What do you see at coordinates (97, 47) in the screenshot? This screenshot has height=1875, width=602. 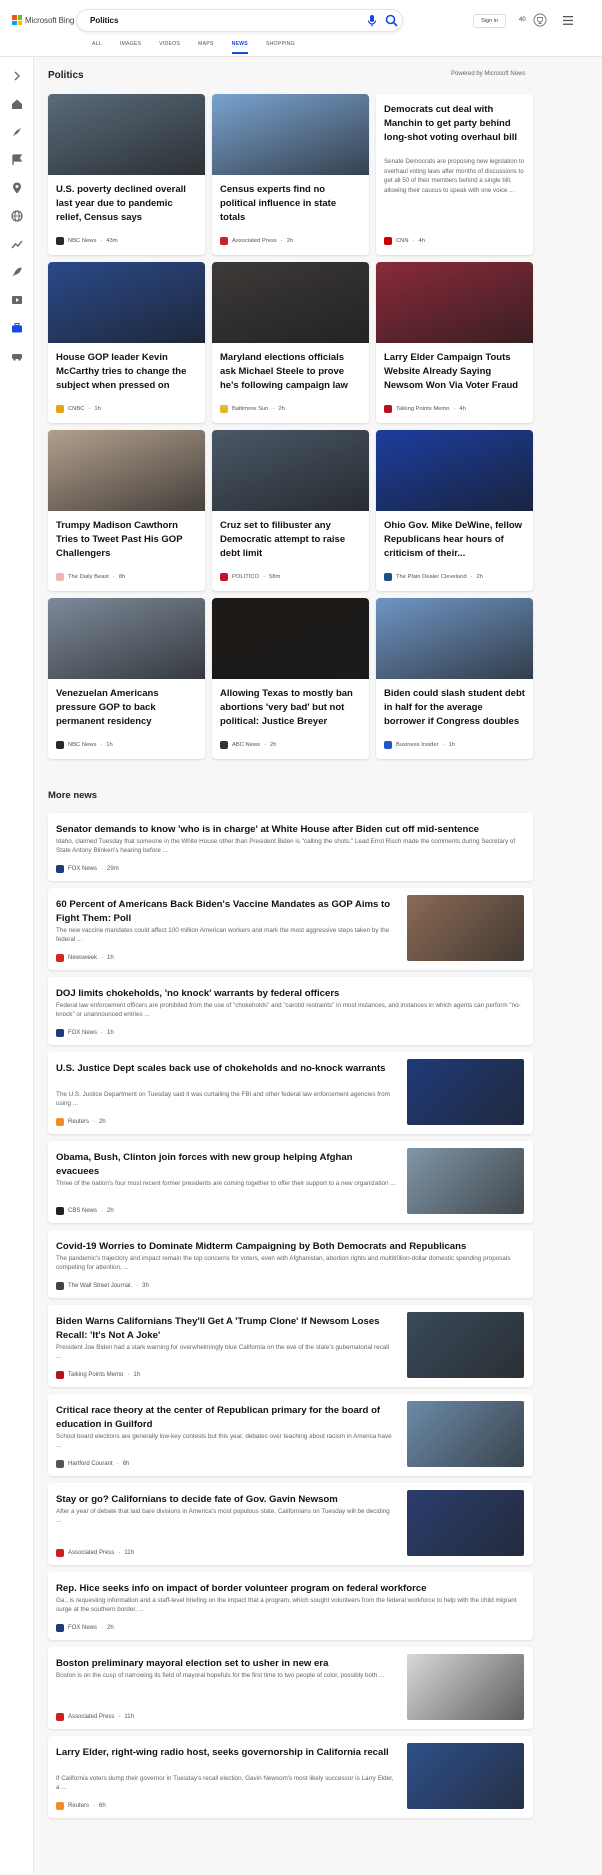 I see `tab-all: ALL` at bounding box center [97, 47].